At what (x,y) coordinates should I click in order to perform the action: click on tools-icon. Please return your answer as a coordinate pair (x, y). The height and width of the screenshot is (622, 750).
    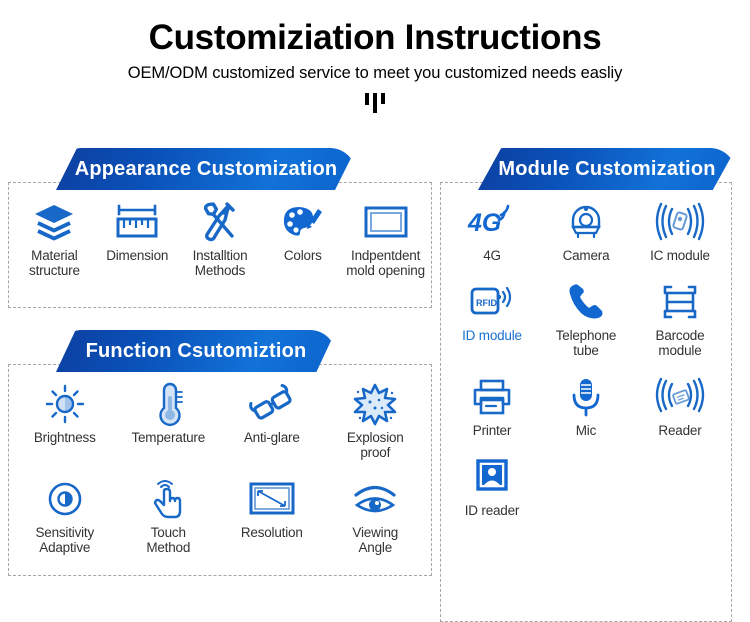
    Looking at the image, I should click on (220, 222).